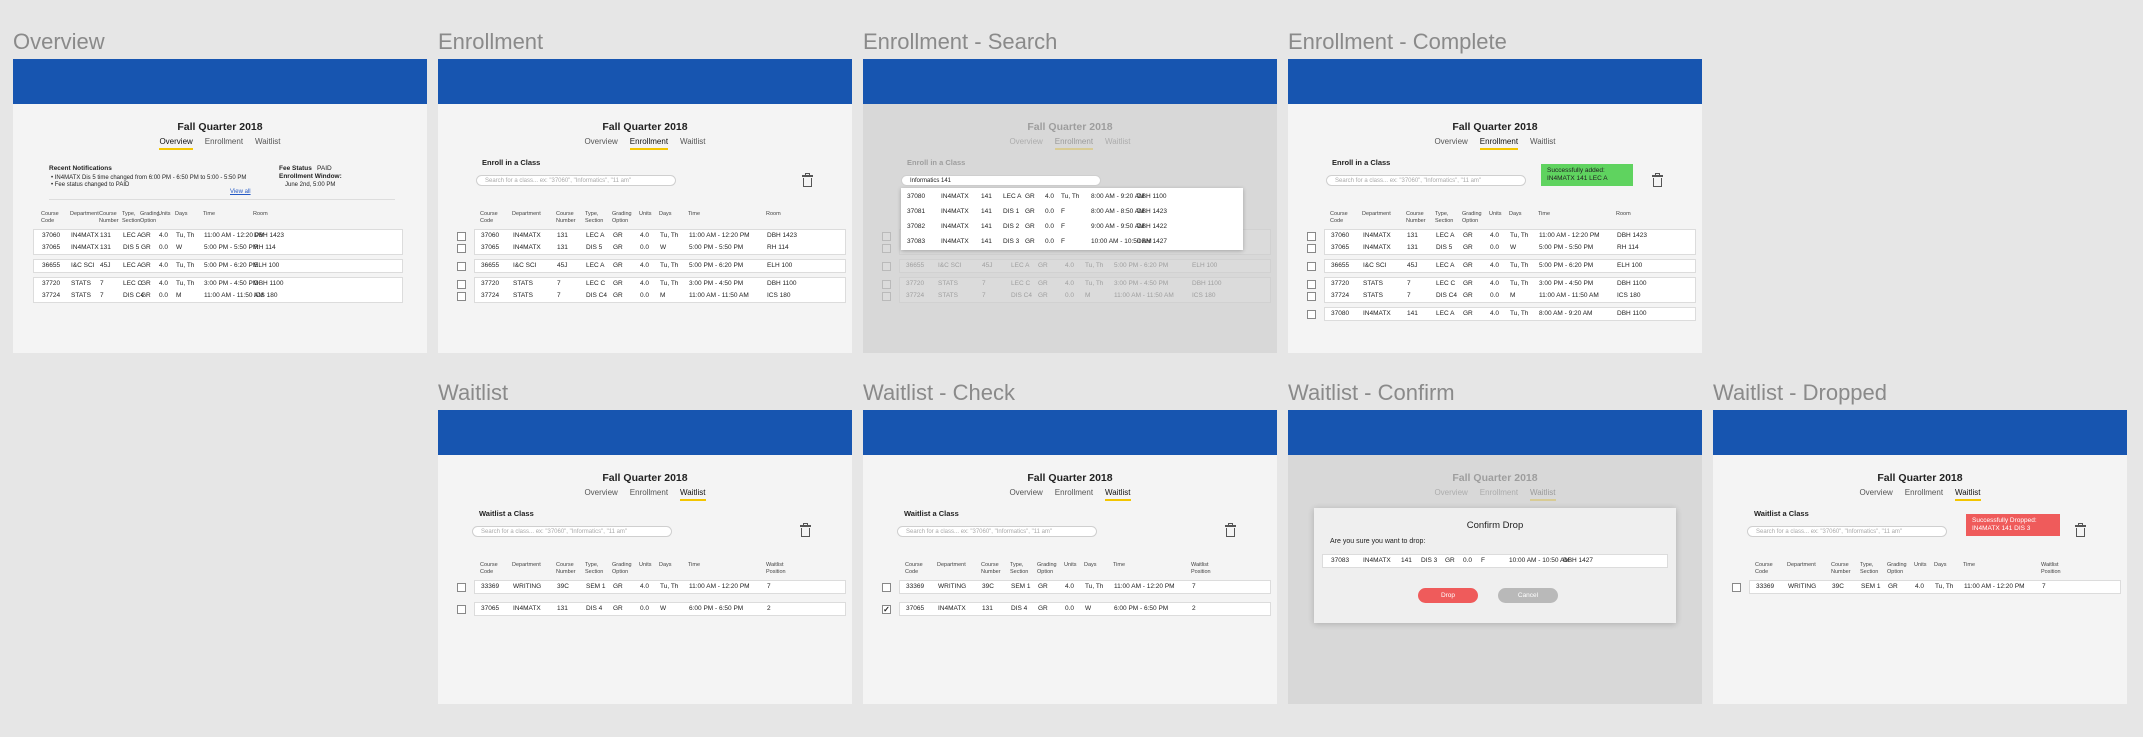 This screenshot has width=2143, height=737. What do you see at coordinates (1001, 180) in the screenshot?
I see `search-input: Informatics 141` at bounding box center [1001, 180].